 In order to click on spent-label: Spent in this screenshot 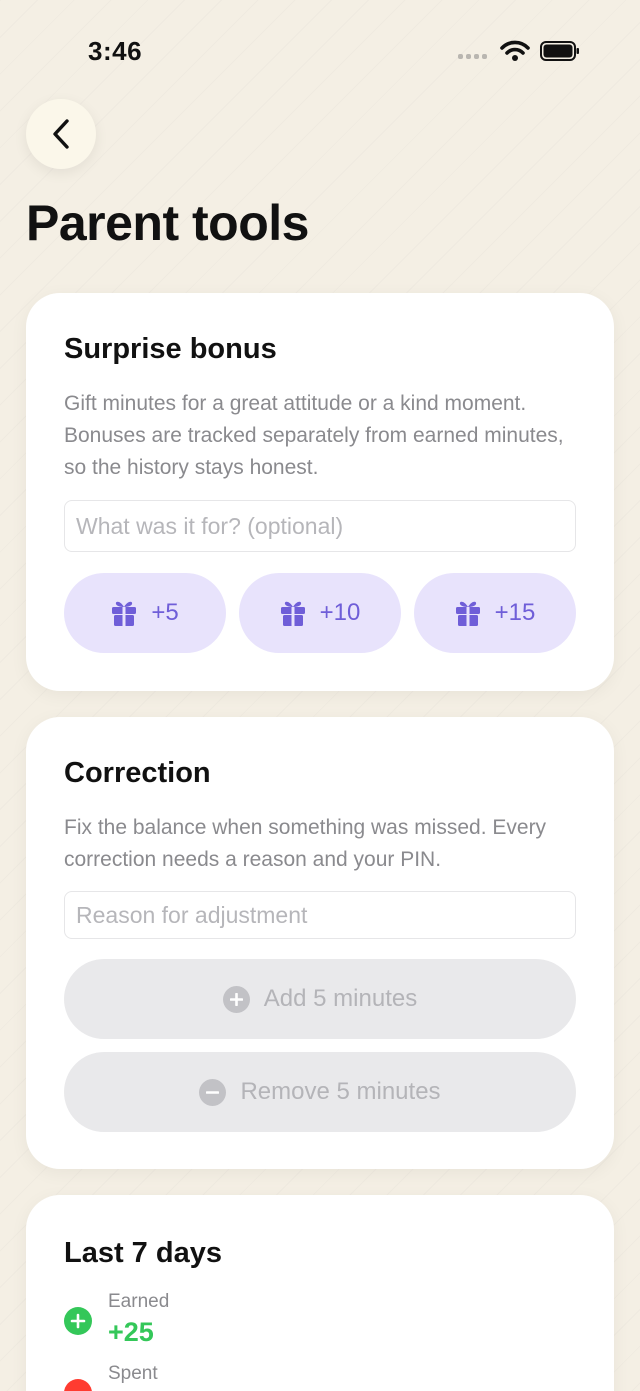, I will do `click(133, 1373)`.